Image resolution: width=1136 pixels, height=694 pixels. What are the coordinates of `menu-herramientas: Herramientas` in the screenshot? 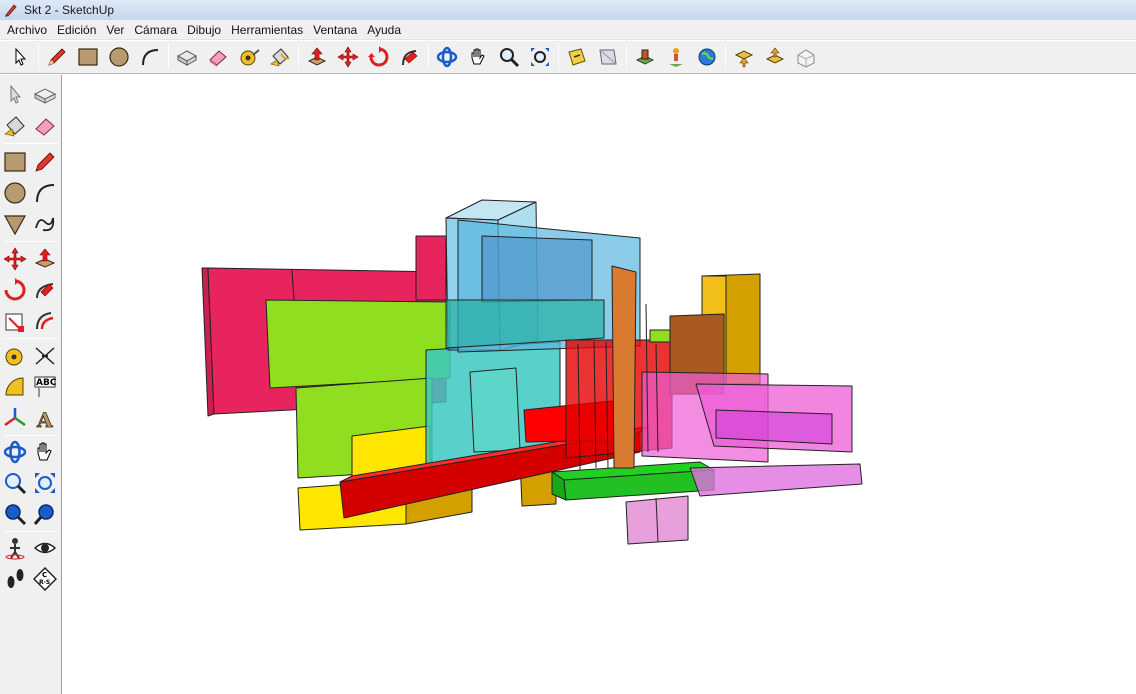 It's located at (267, 30).